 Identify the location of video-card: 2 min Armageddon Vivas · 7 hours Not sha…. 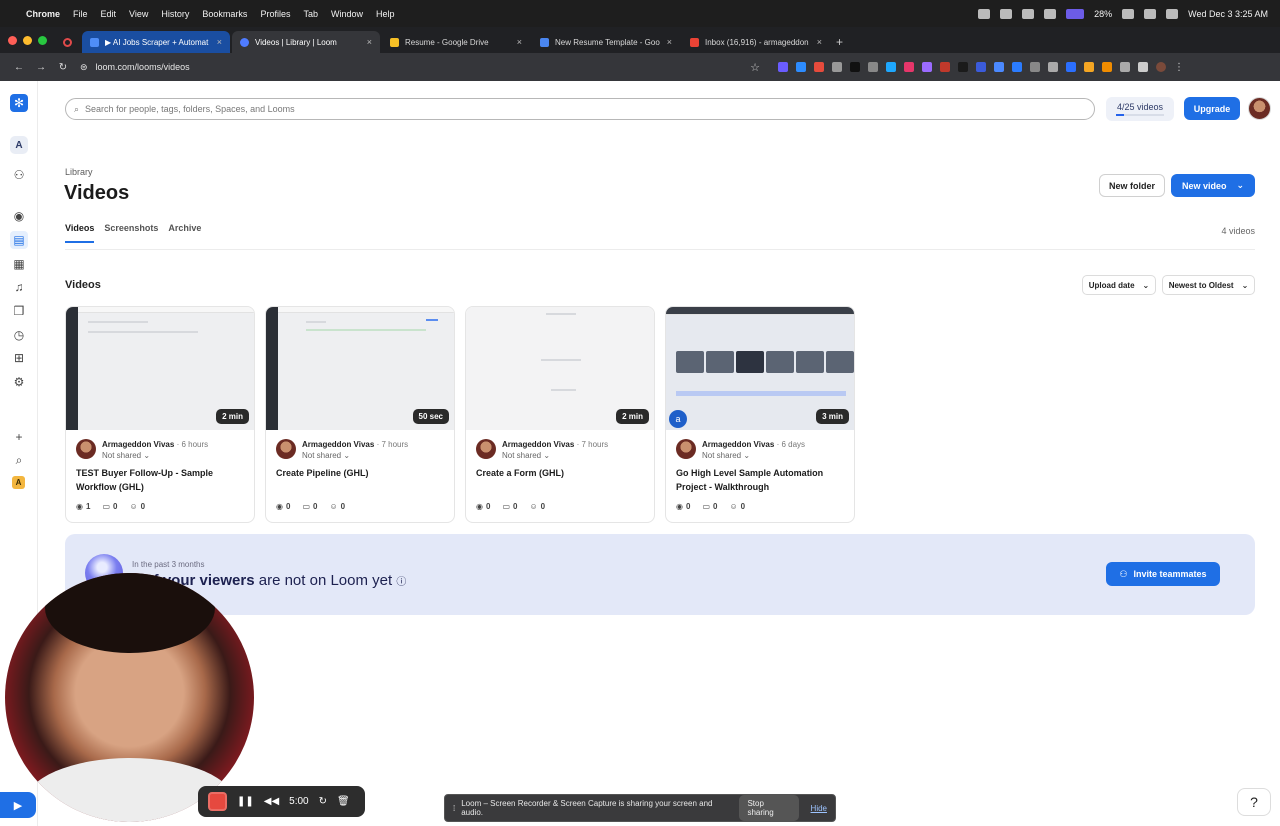
(560, 414).